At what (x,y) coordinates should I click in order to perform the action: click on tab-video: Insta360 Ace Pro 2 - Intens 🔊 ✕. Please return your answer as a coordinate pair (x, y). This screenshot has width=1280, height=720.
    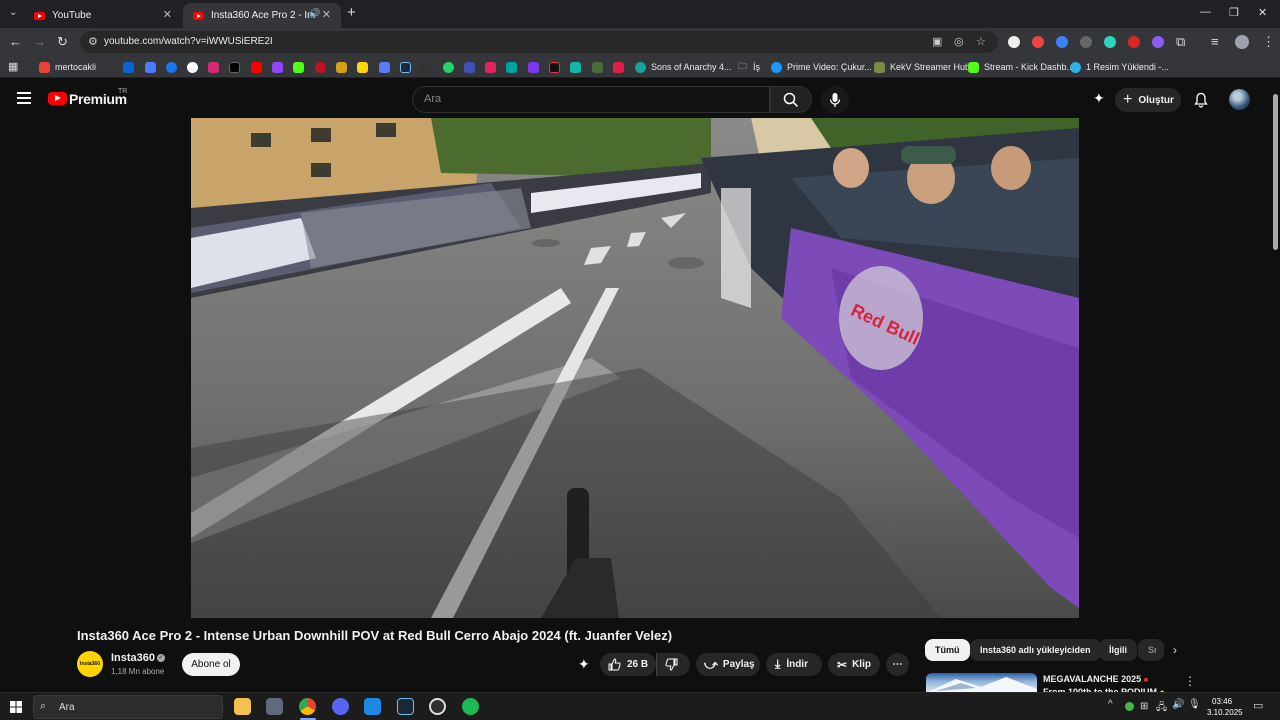
    Looking at the image, I should click on (262, 15).